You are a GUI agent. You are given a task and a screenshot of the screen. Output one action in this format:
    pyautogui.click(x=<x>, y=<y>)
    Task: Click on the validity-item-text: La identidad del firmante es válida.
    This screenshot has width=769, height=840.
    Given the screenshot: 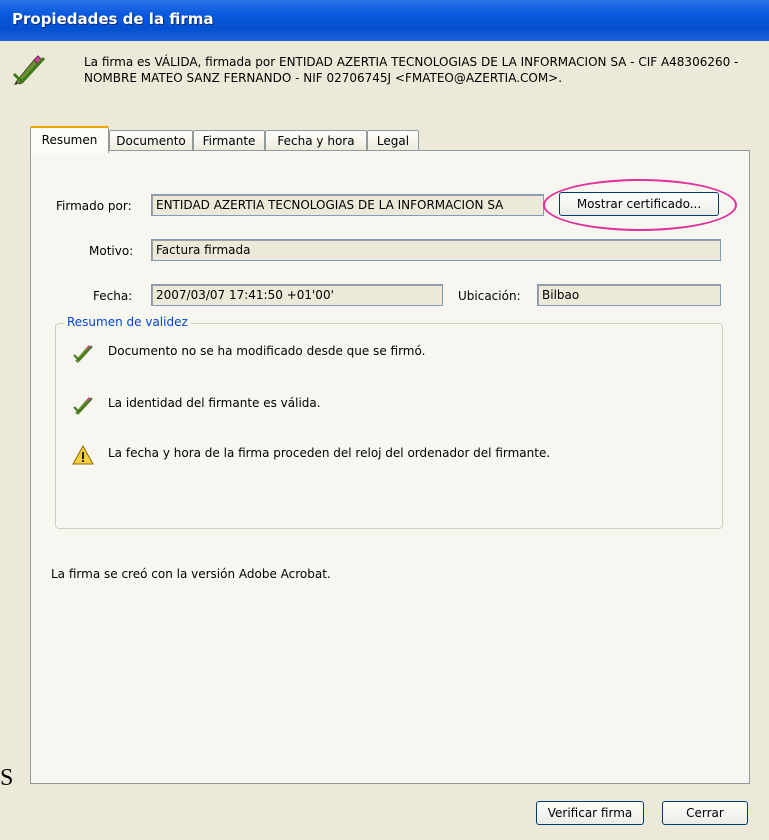 What is the action you would take?
    pyautogui.click(x=214, y=403)
    